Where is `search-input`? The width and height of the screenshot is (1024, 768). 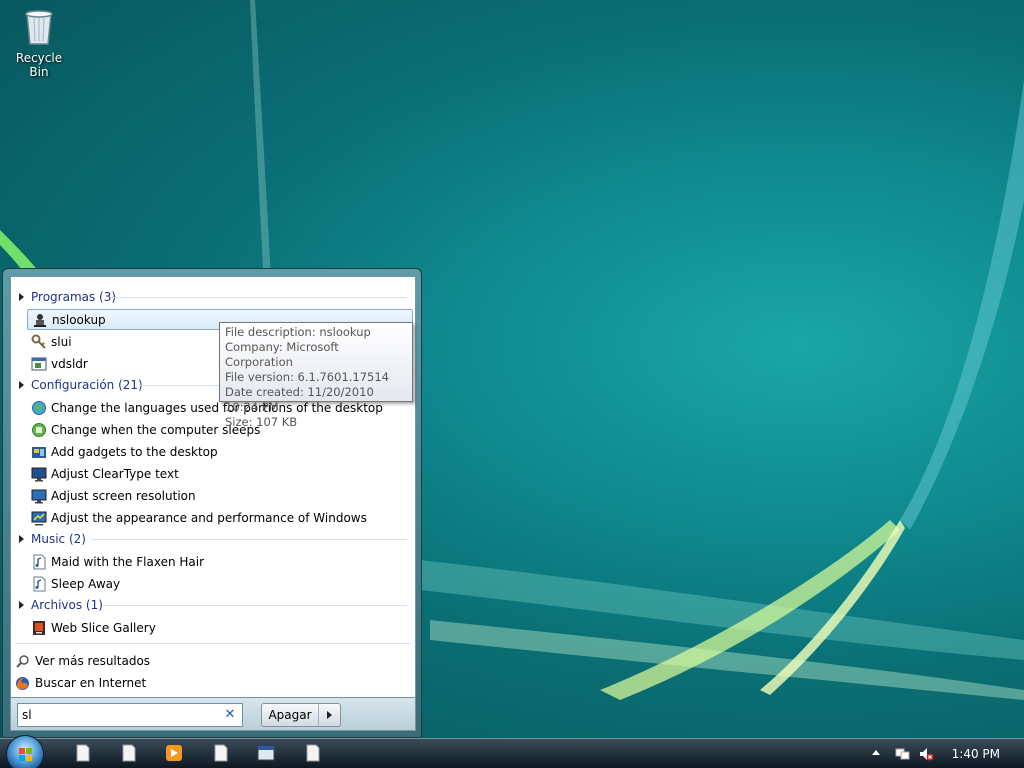
search-input is located at coordinates (117, 715).